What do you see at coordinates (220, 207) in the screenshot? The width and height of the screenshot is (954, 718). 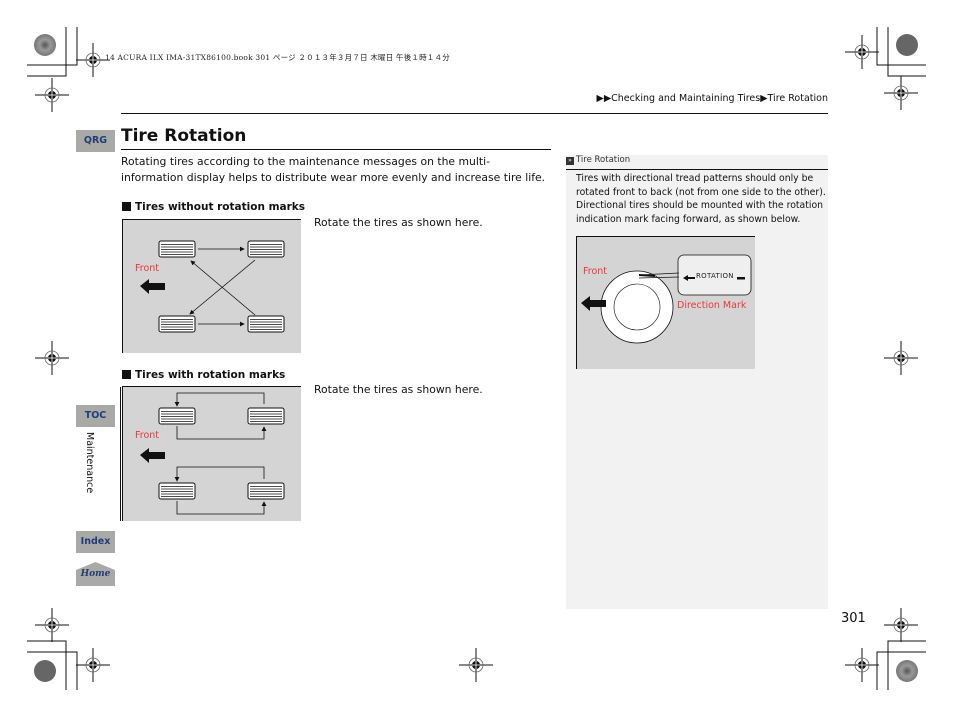 I see `section-heading-text: Tires without rotation marks` at bounding box center [220, 207].